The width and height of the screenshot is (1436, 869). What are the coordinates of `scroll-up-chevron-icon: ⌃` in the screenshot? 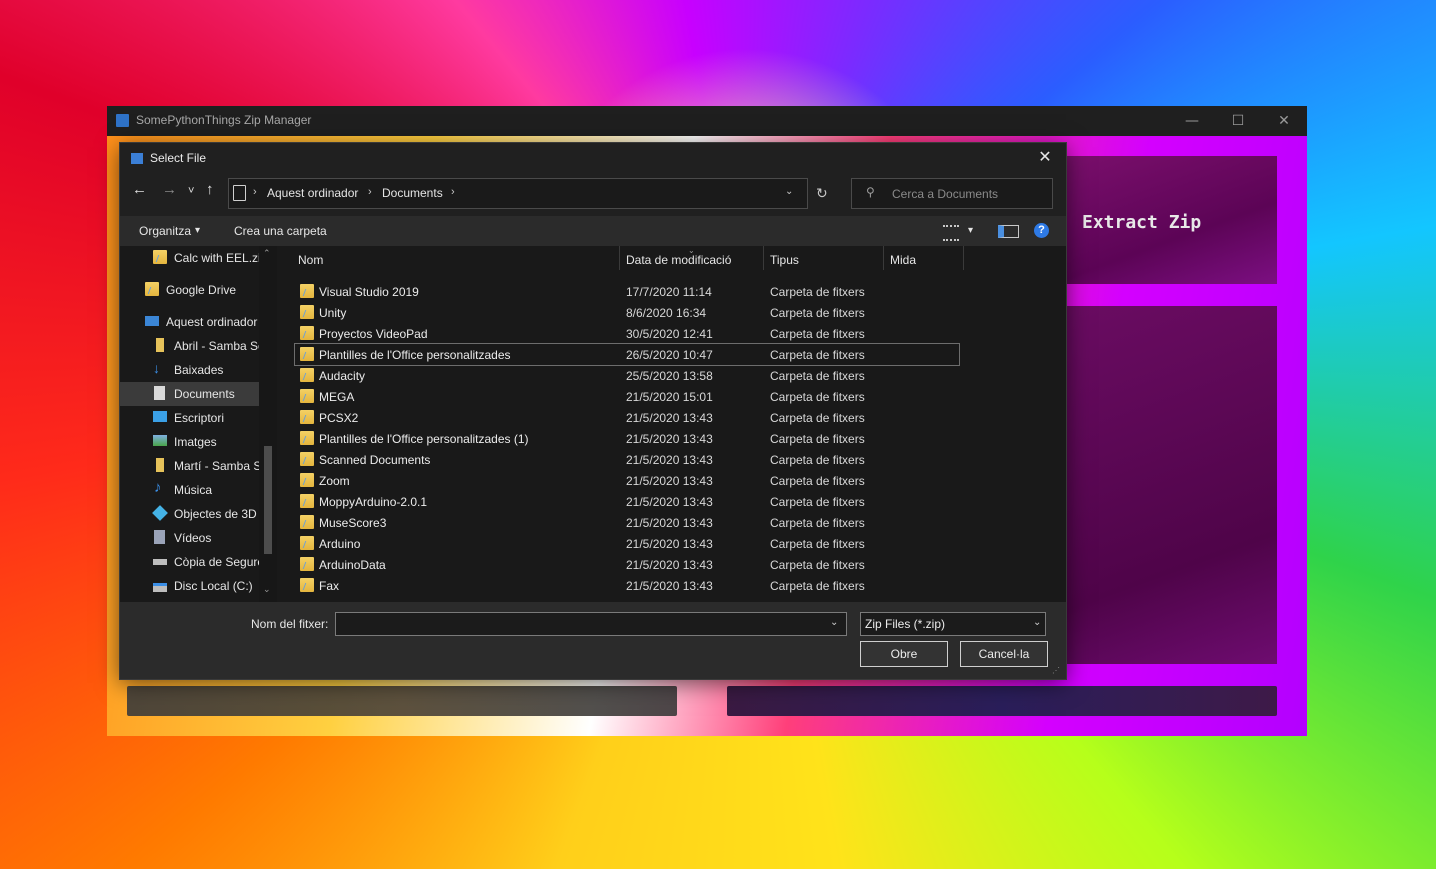 It's located at (267, 253).